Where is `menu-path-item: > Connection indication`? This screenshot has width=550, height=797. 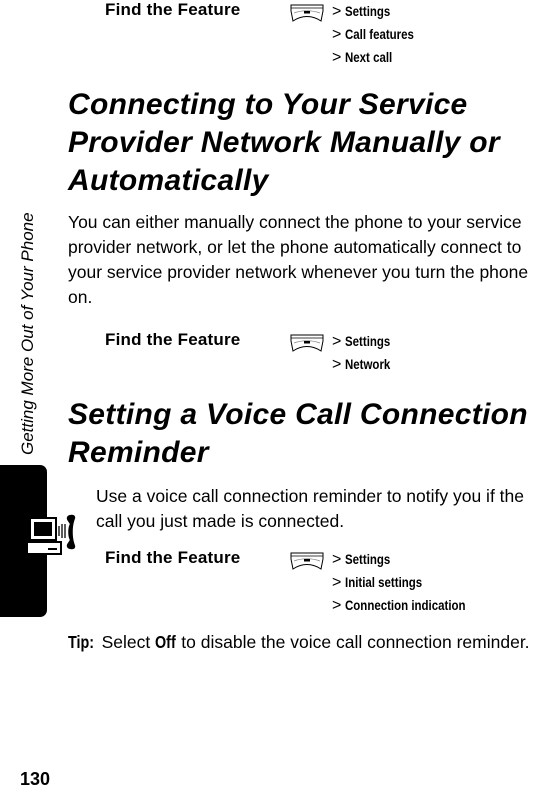 menu-path-item: > Connection indication is located at coordinates (412, 605).